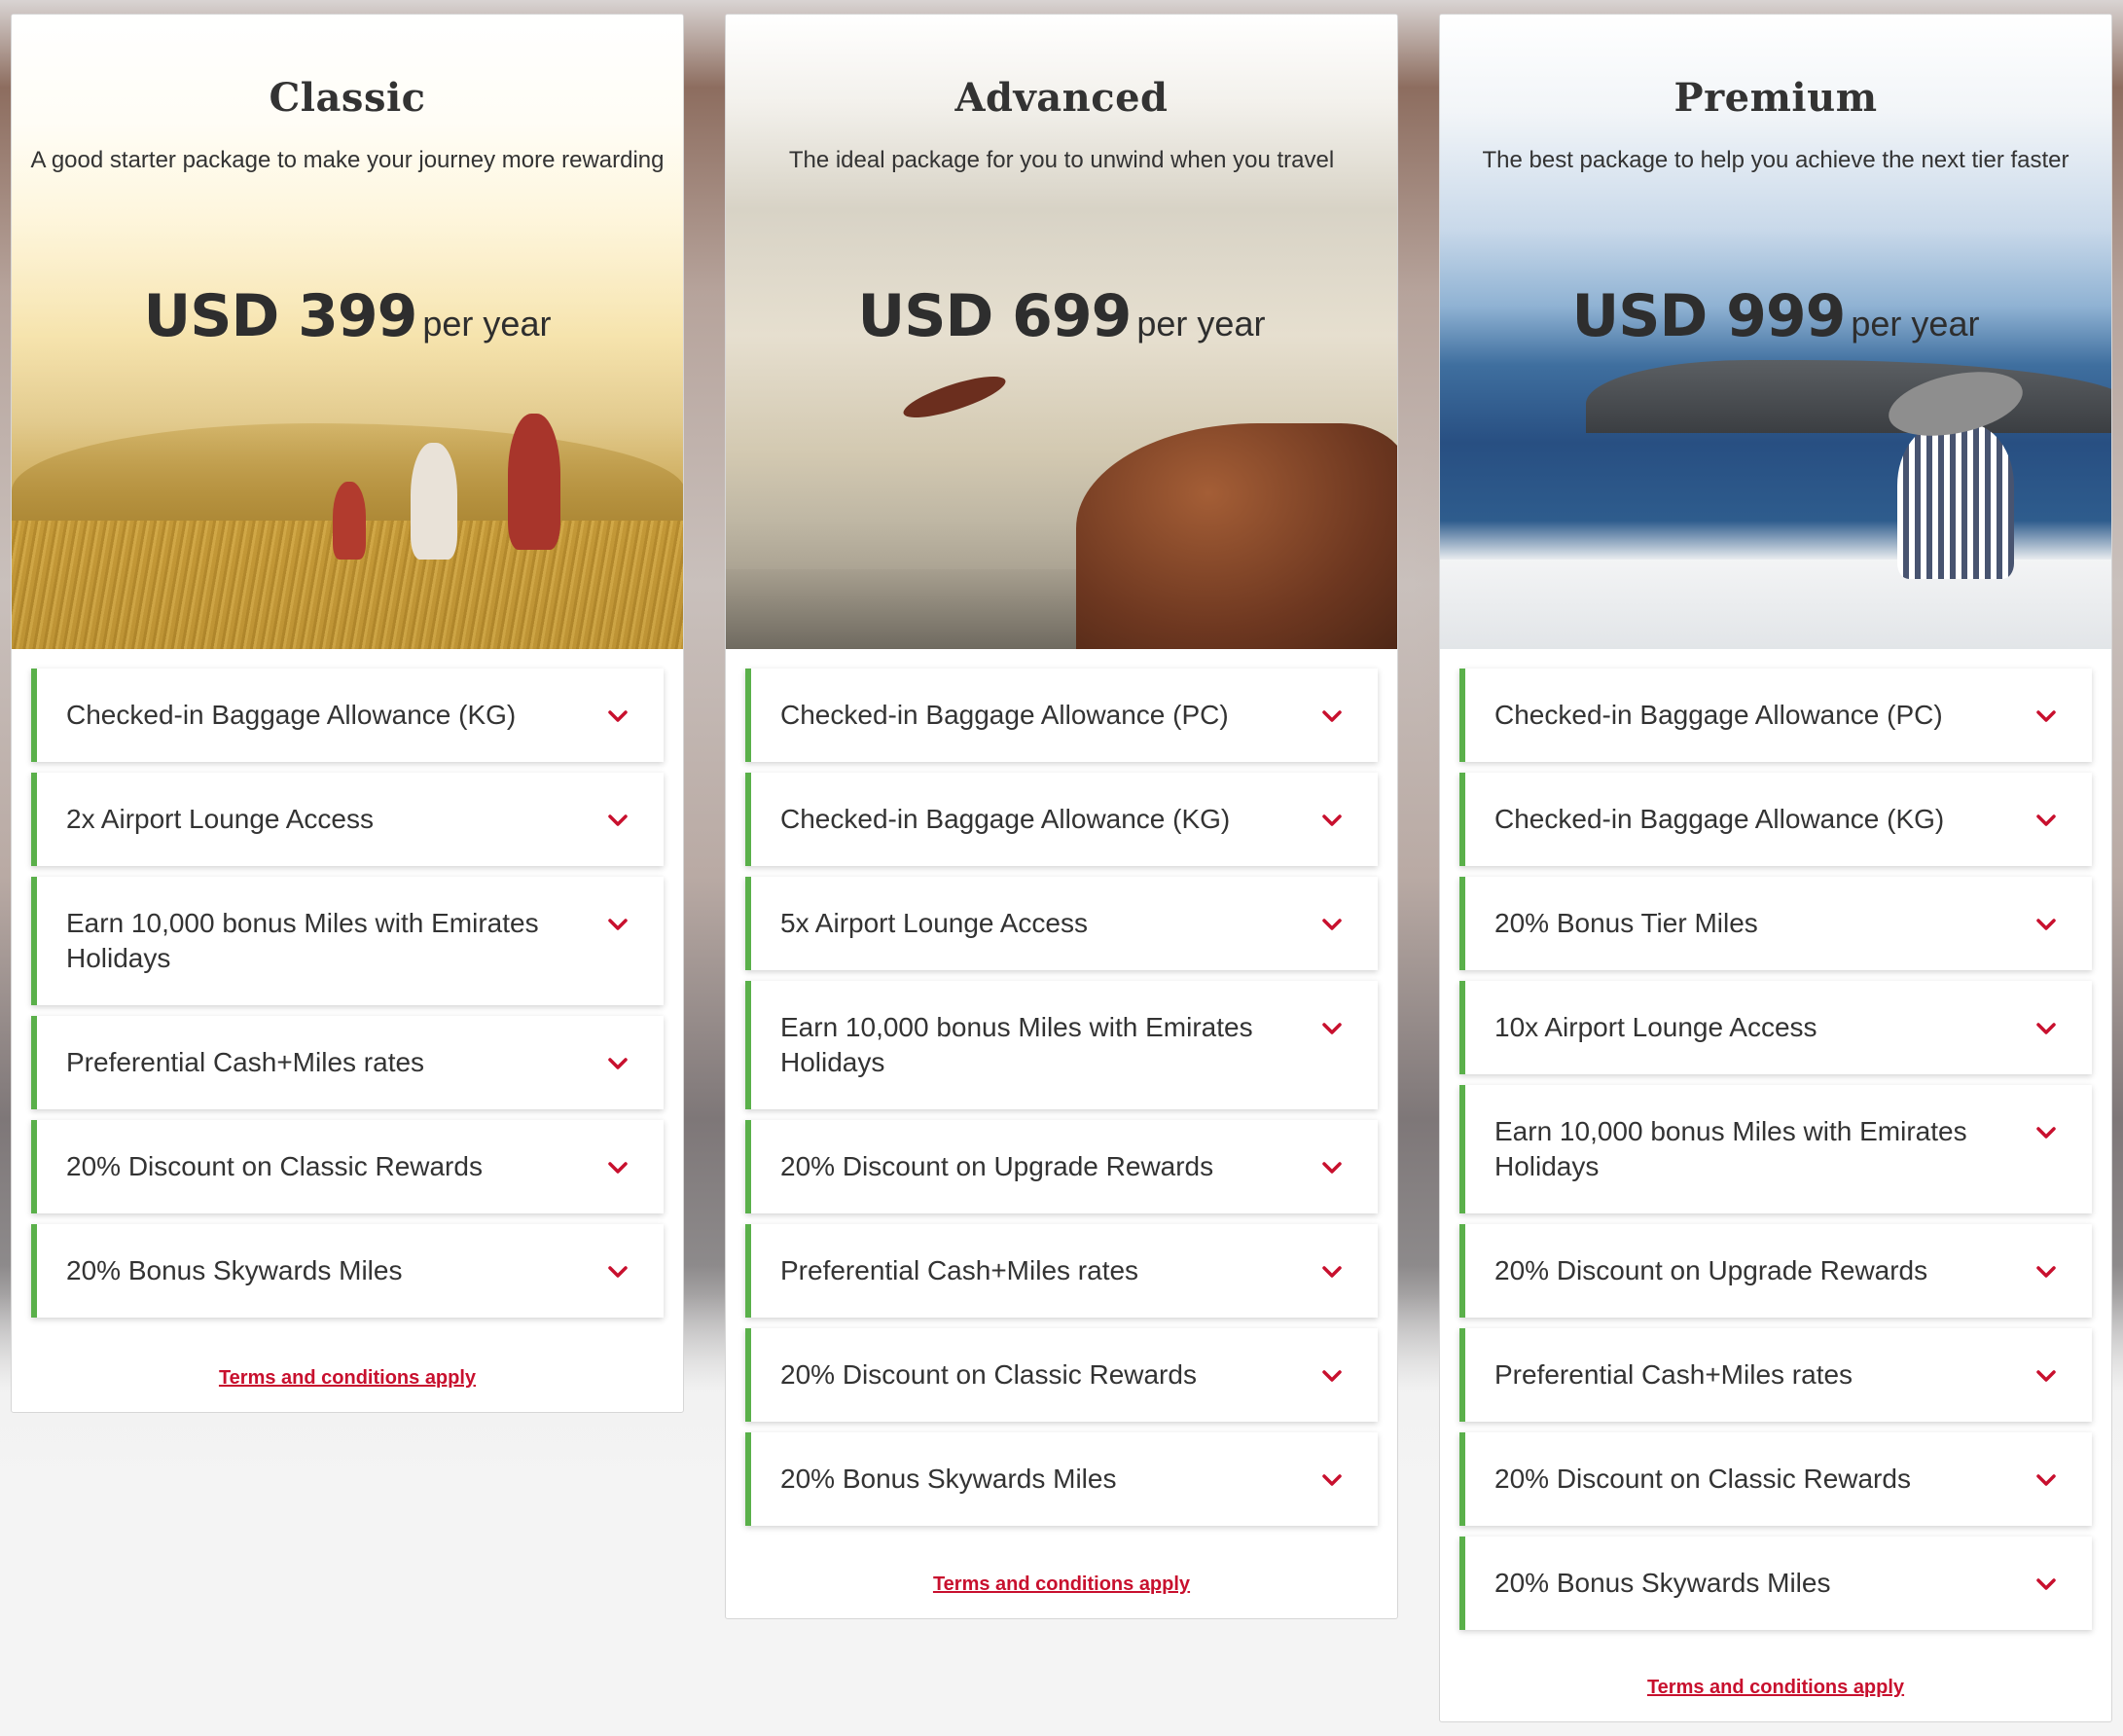 This screenshot has height=1736, width=2123. I want to click on price-amount: USD 699, so click(995, 316).